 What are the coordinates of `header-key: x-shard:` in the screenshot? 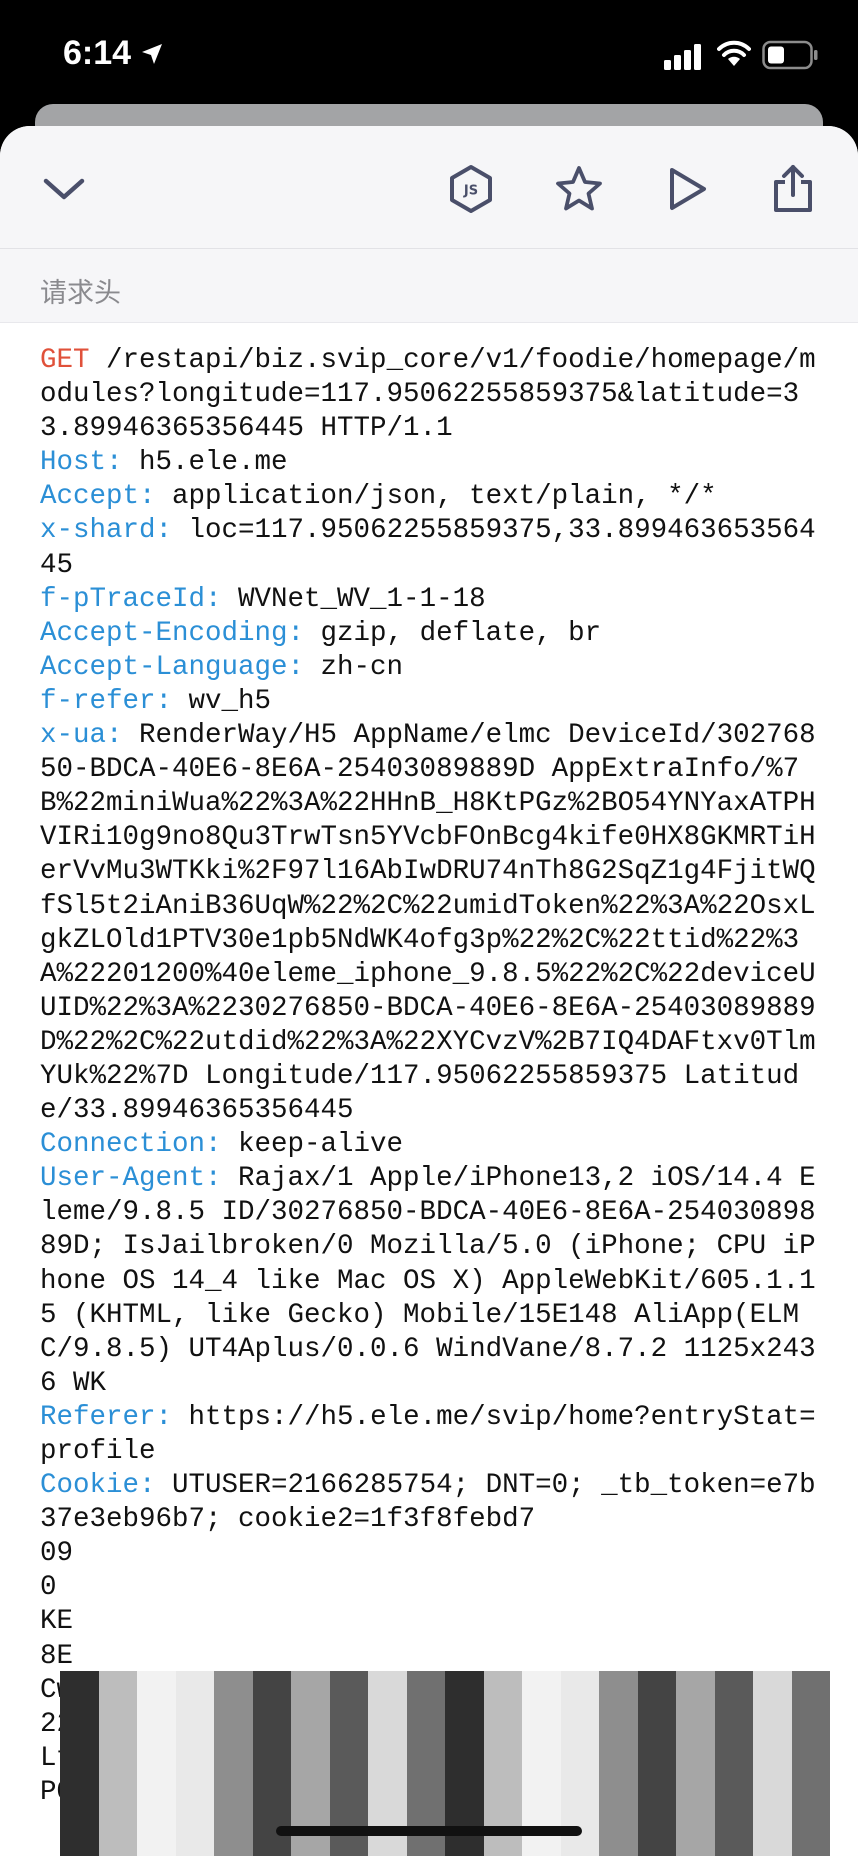 It's located at (106, 531).